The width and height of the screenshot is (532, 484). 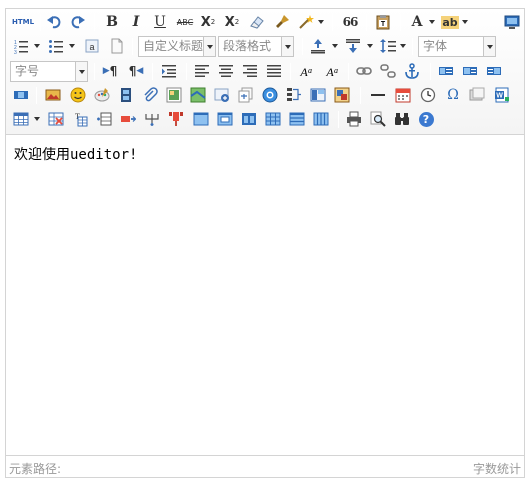 I want to click on horizontal-rule-button, so click(x=378, y=95).